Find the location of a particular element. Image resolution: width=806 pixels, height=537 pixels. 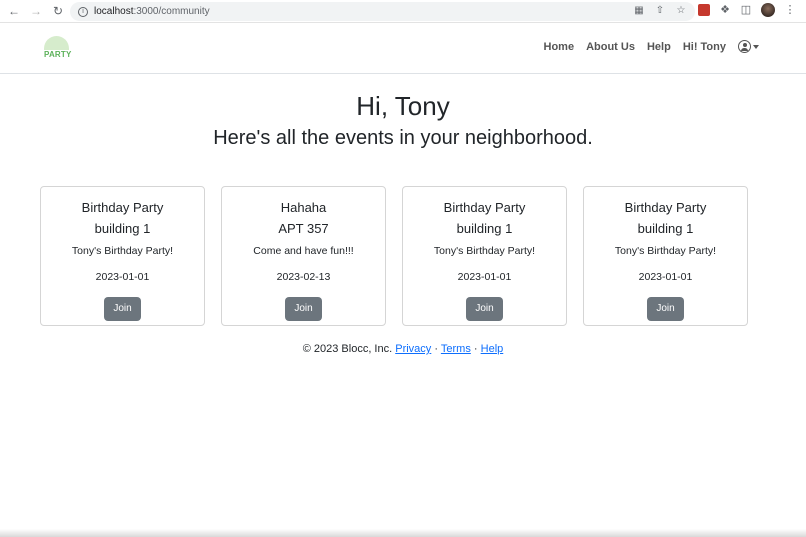

user-circle-icon is located at coordinates (744, 46).